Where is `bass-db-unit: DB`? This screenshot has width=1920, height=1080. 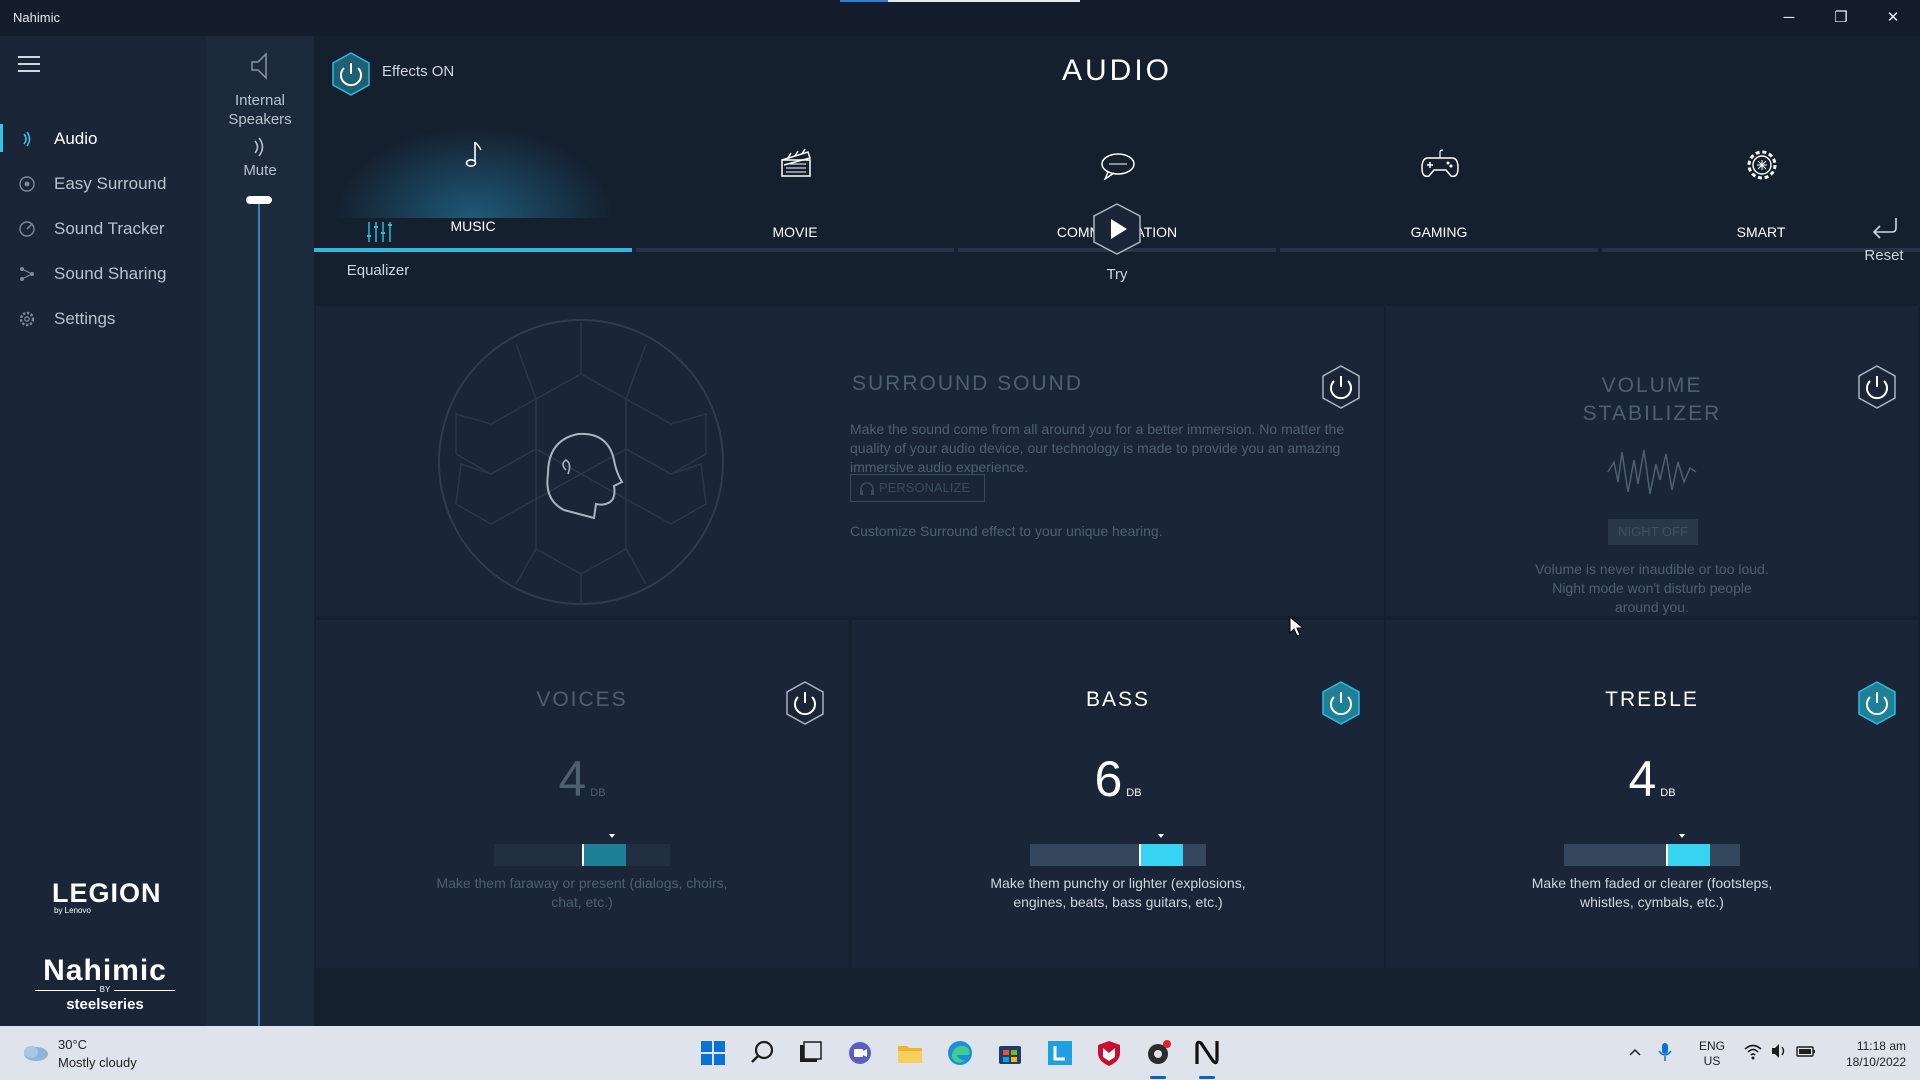 bass-db-unit: DB is located at coordinates (1134, 793).